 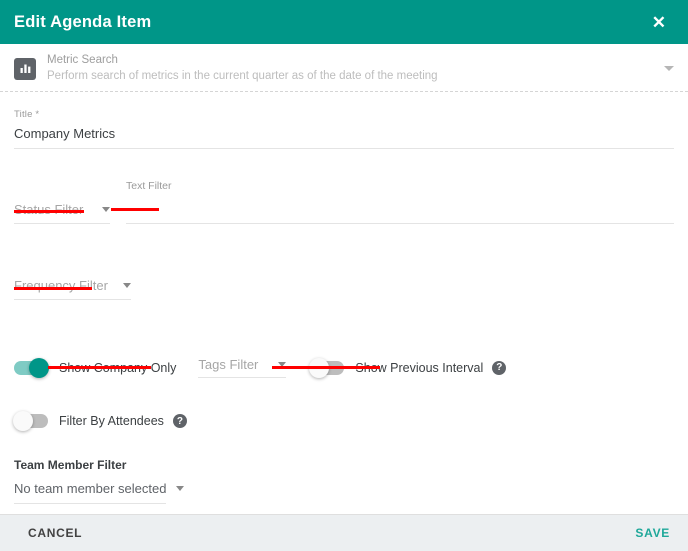 I want to click on page-title: Edit Agenda Item, so click(x=83, y=21).